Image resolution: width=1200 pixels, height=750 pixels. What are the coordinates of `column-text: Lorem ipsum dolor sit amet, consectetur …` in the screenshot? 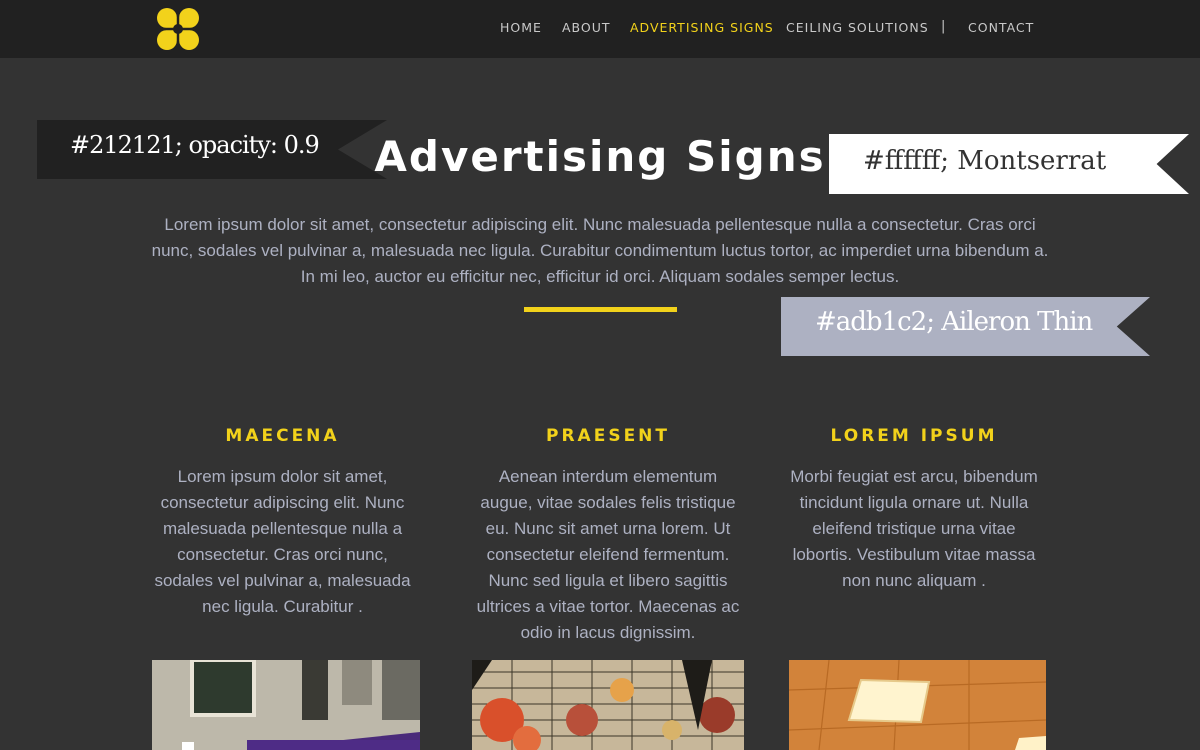 It's located at (282, 541).